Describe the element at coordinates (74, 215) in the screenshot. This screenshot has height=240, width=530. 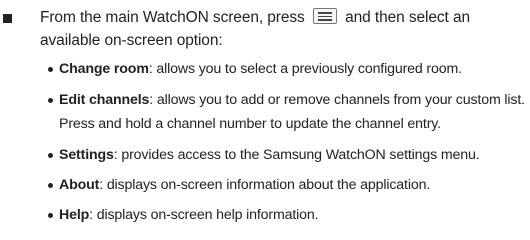
I see `option-term: Help` at that location.